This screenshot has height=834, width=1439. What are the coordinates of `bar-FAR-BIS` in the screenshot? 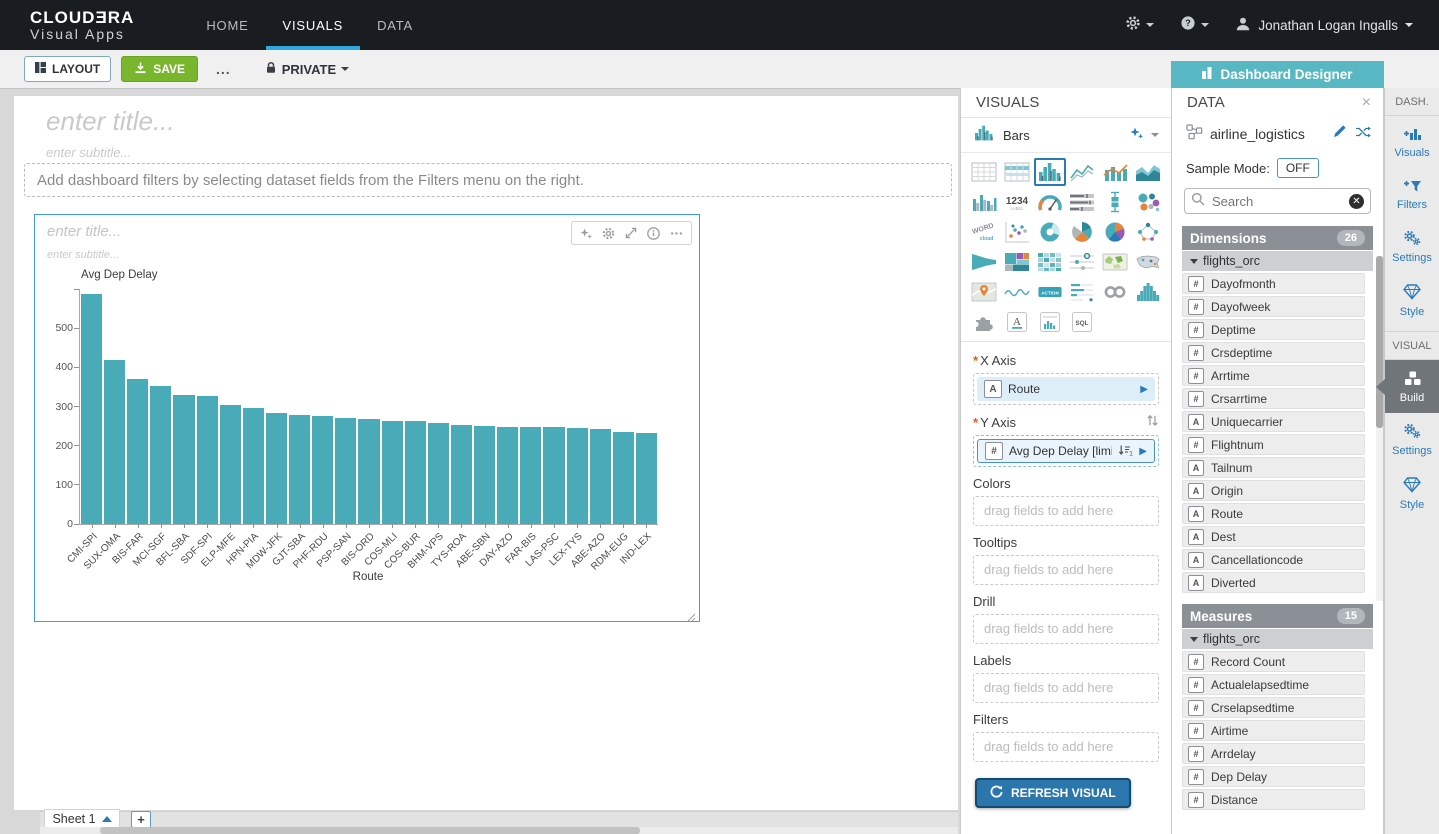 It's located at (531, 475).